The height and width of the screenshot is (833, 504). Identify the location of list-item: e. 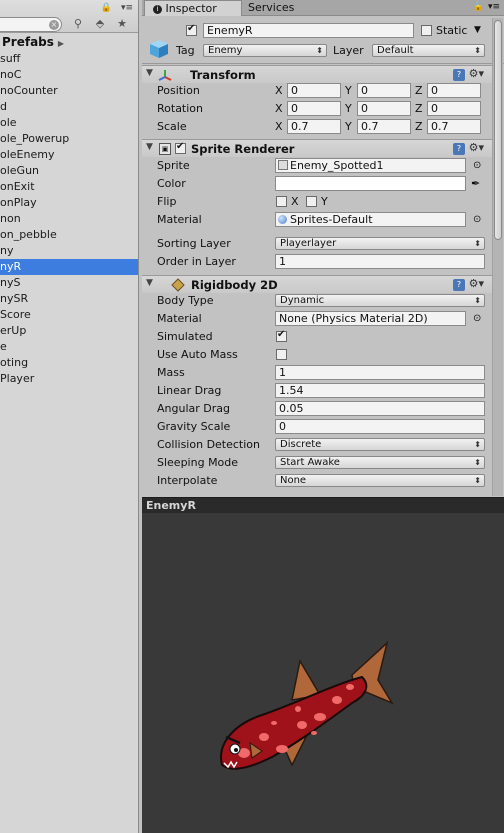
(69, 347).